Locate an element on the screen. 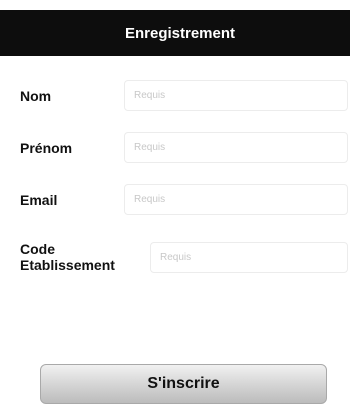  code-etablissement-input is located at coordinates (249, 257).